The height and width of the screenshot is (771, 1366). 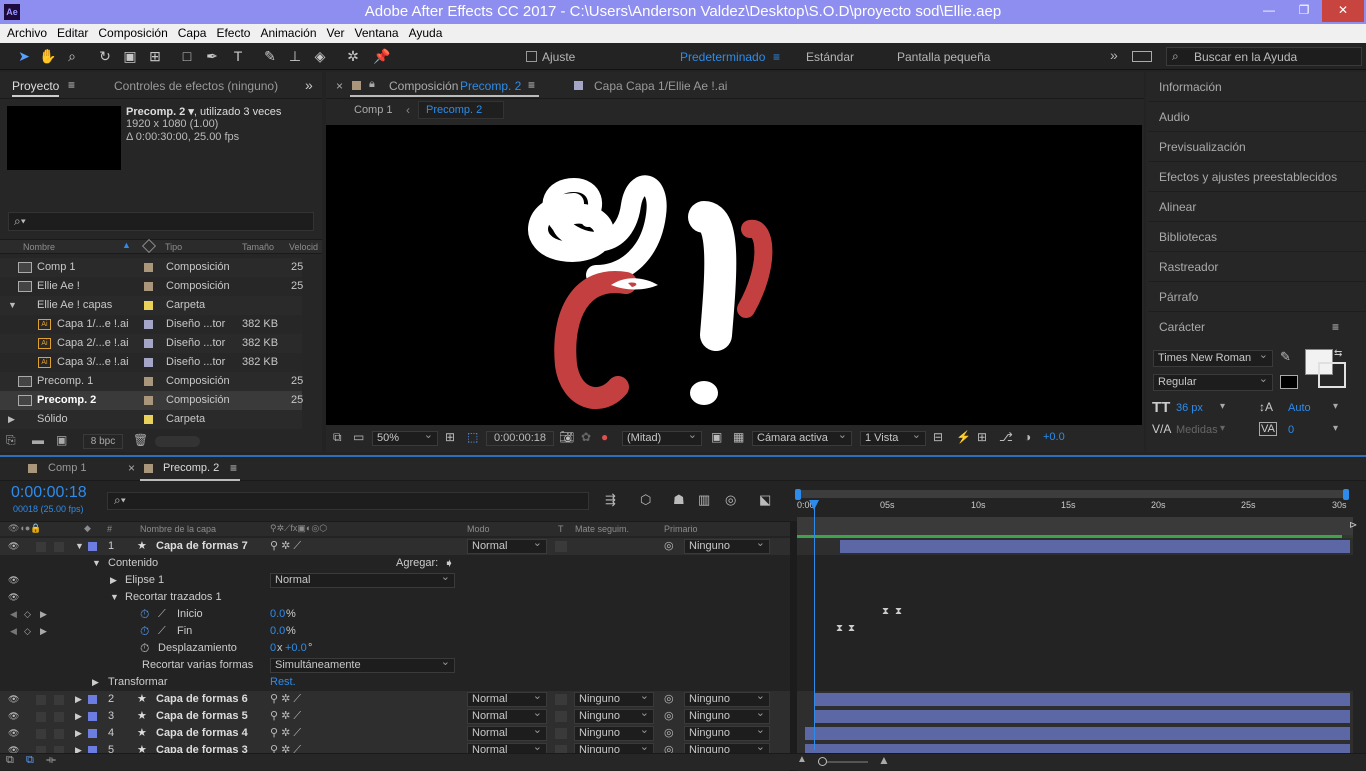 I want to click on column-tipo: Tipo, so click(x=173, y=247).